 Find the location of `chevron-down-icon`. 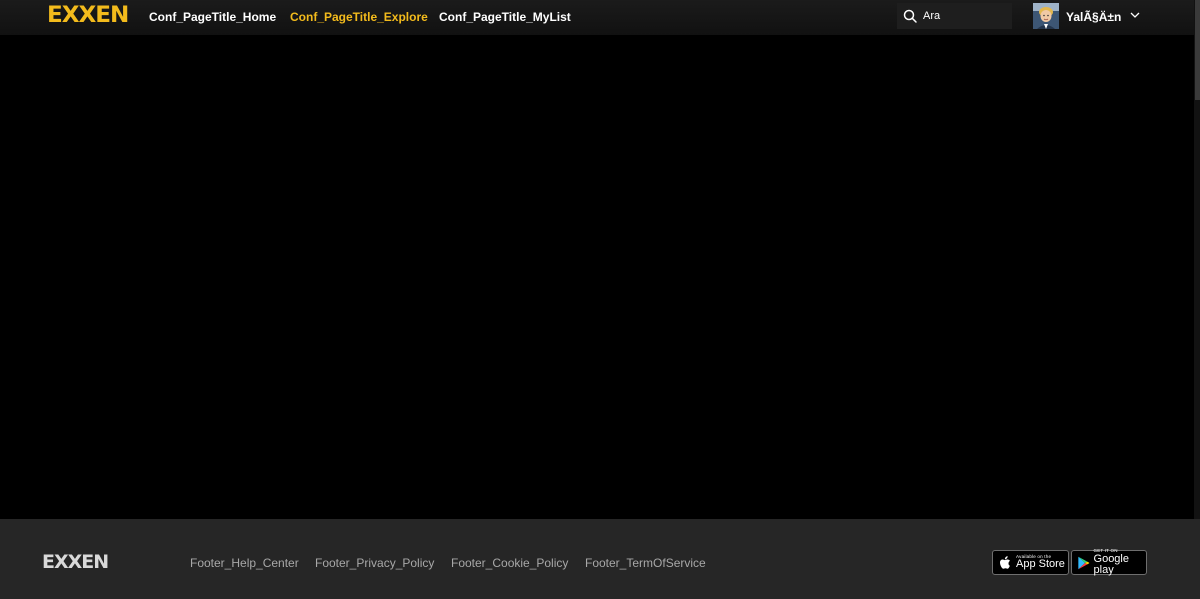

chevron-down-icon is located at coordinates (1135, 15).